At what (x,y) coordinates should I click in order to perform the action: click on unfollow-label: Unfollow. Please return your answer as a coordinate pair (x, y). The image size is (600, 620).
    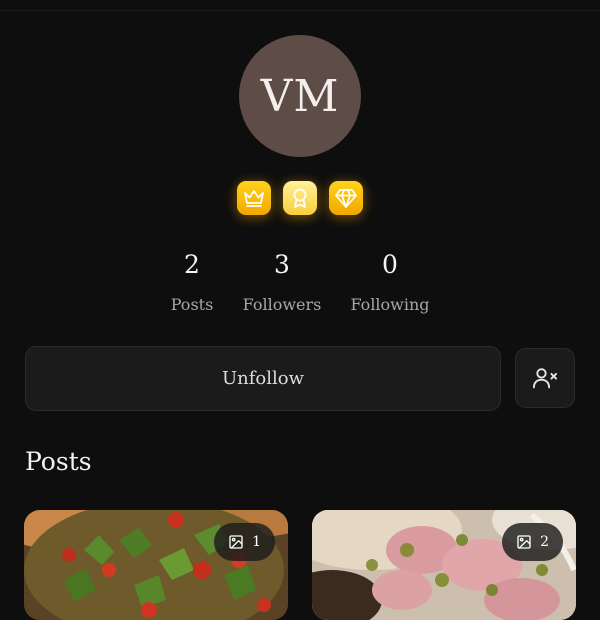
    Looking at the image, I should click on (263, 378).